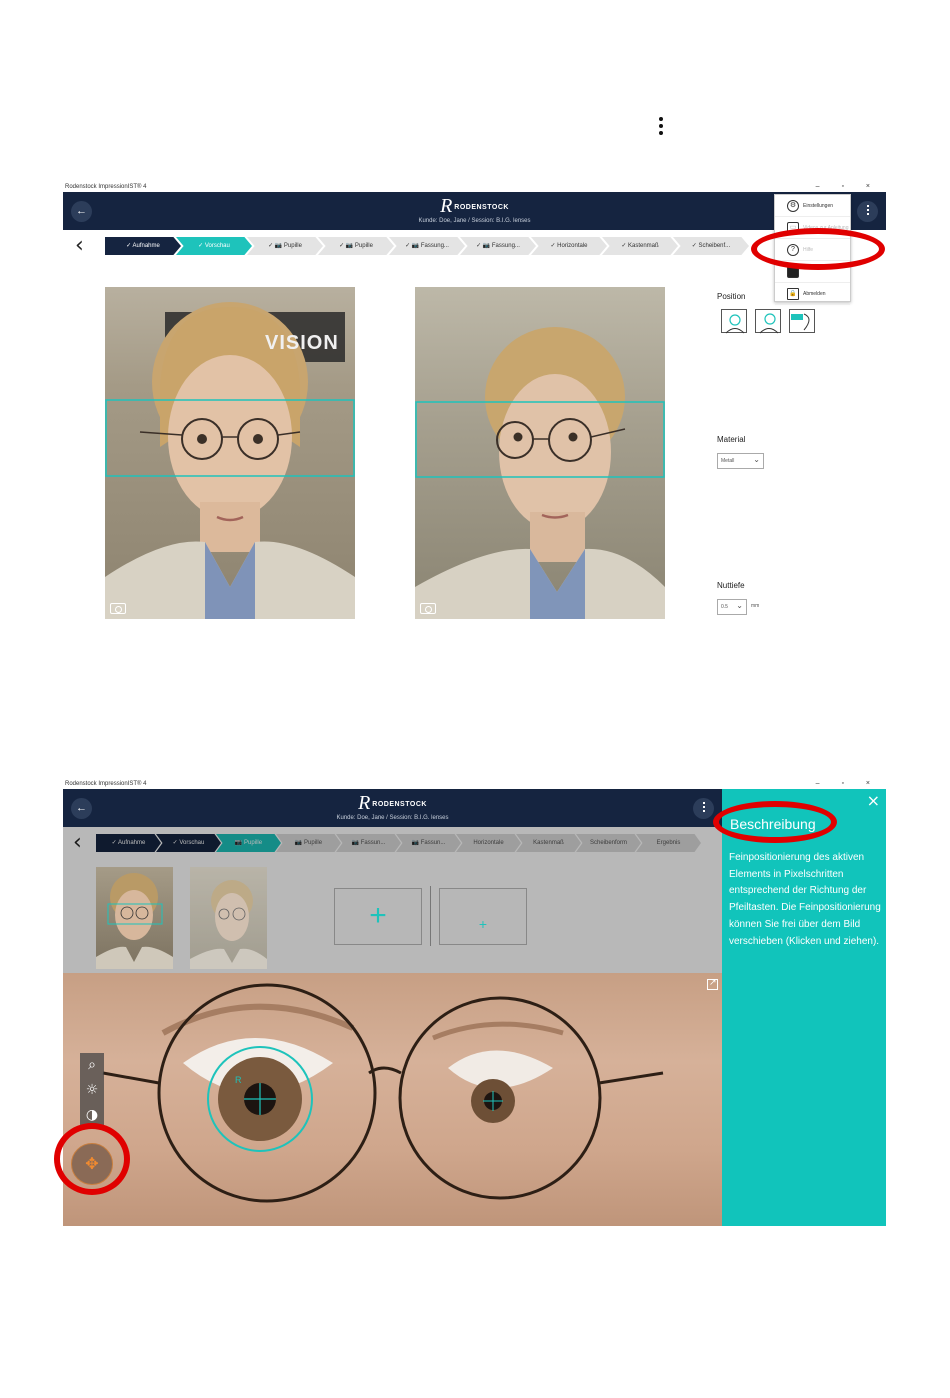 The width and height of the screenshot is (950, 1398). What do you see at coordinates (731, 585) in the screenshot?
I see `nuttiefe-label: Nuttiefe` at bounding box center [731, 585].